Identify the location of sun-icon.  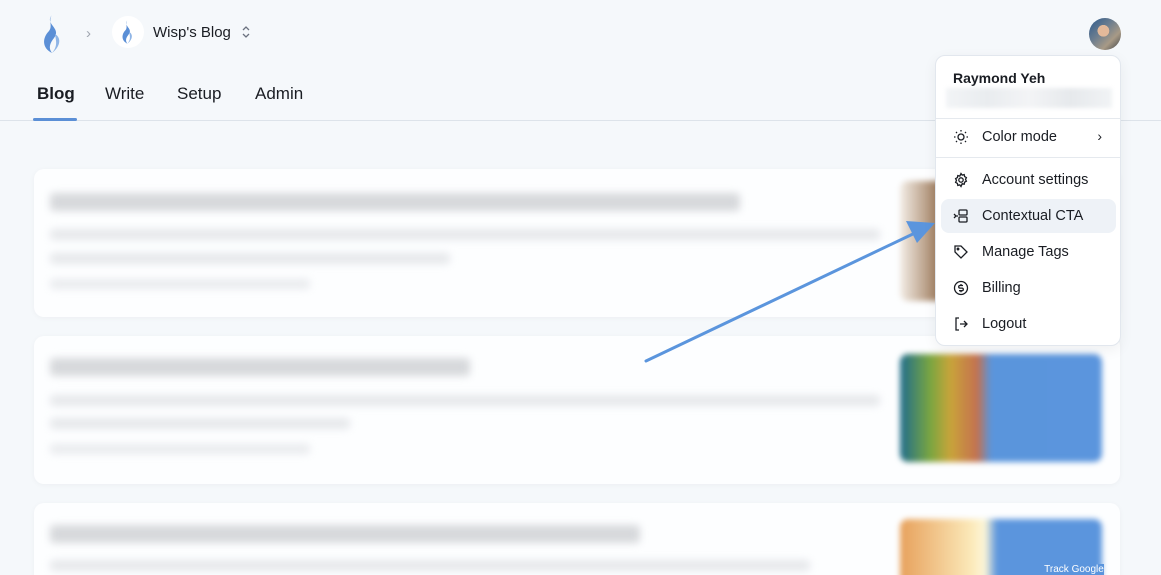
(961, 137).